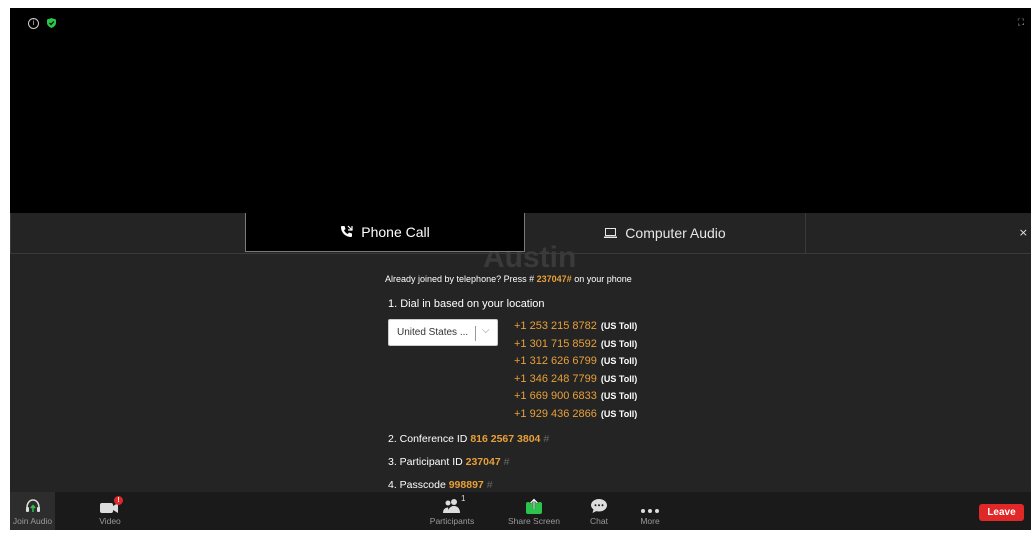 This screenshot has width=1036, height=537. Describe the element at coordinates (483, 462) in the screenshot. I see `participant-id-value: 237047` at that location.